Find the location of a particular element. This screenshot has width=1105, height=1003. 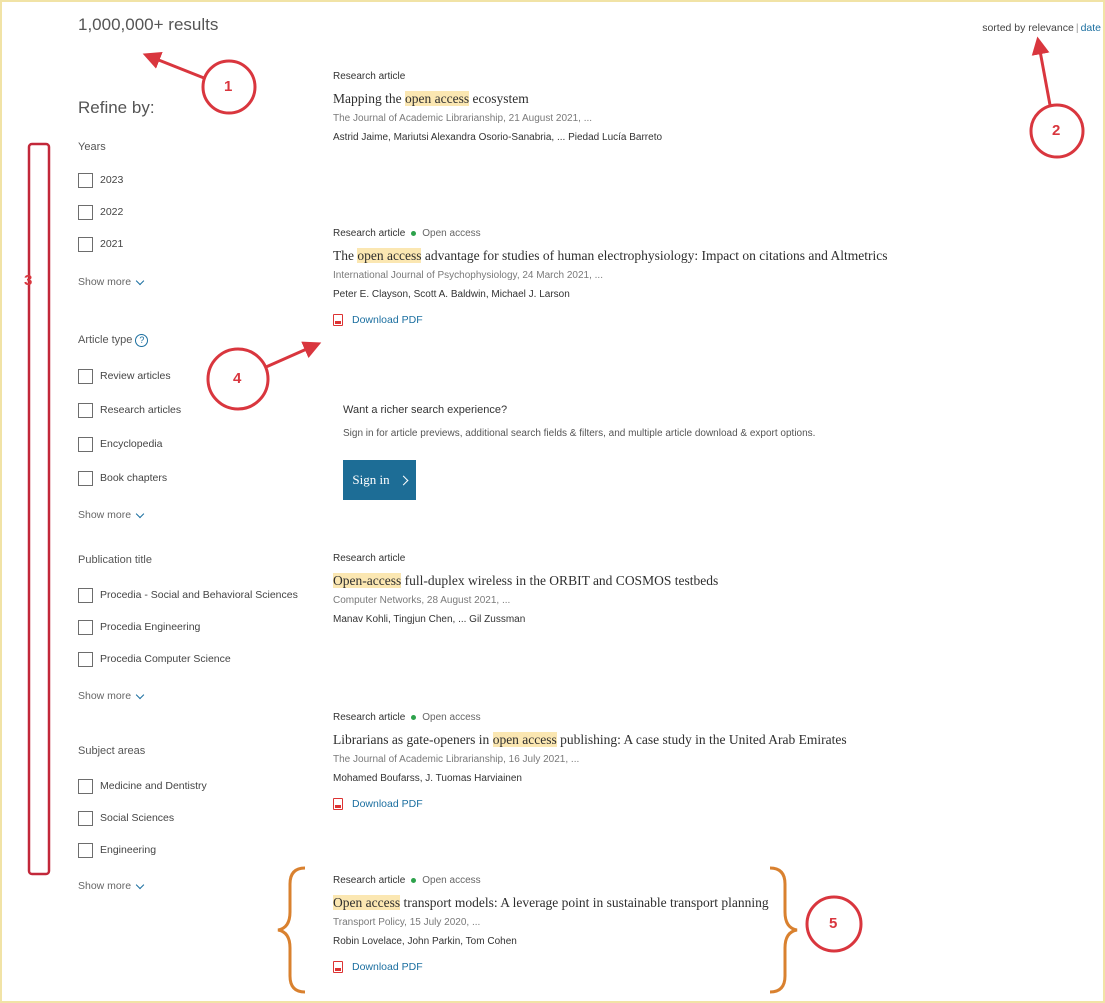

facet-option: Social Sciences is located at coordinates (188, 818).